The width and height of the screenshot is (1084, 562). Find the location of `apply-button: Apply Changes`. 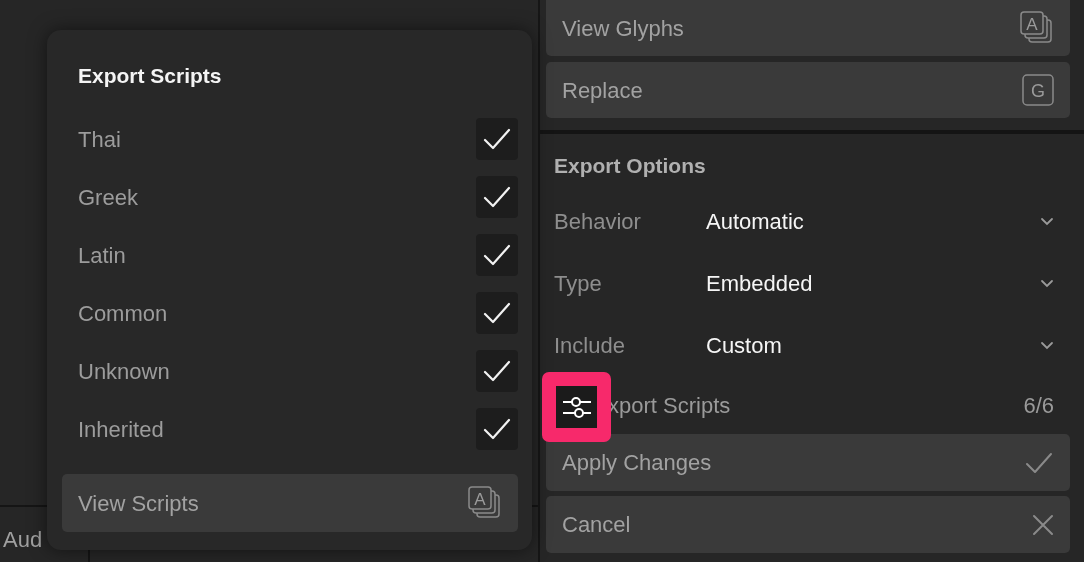

apply-button: Apply Changes is located at coordinates (808, 462).